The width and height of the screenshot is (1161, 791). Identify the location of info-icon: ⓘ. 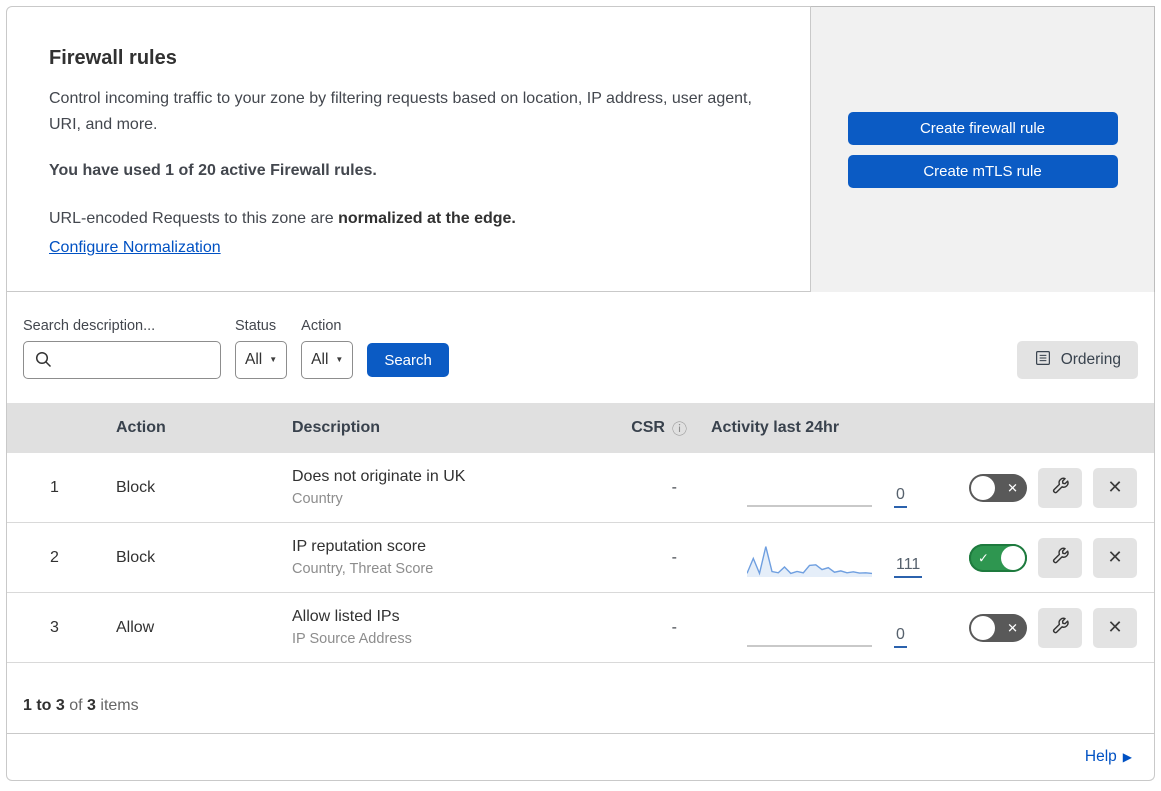
(679, 428).